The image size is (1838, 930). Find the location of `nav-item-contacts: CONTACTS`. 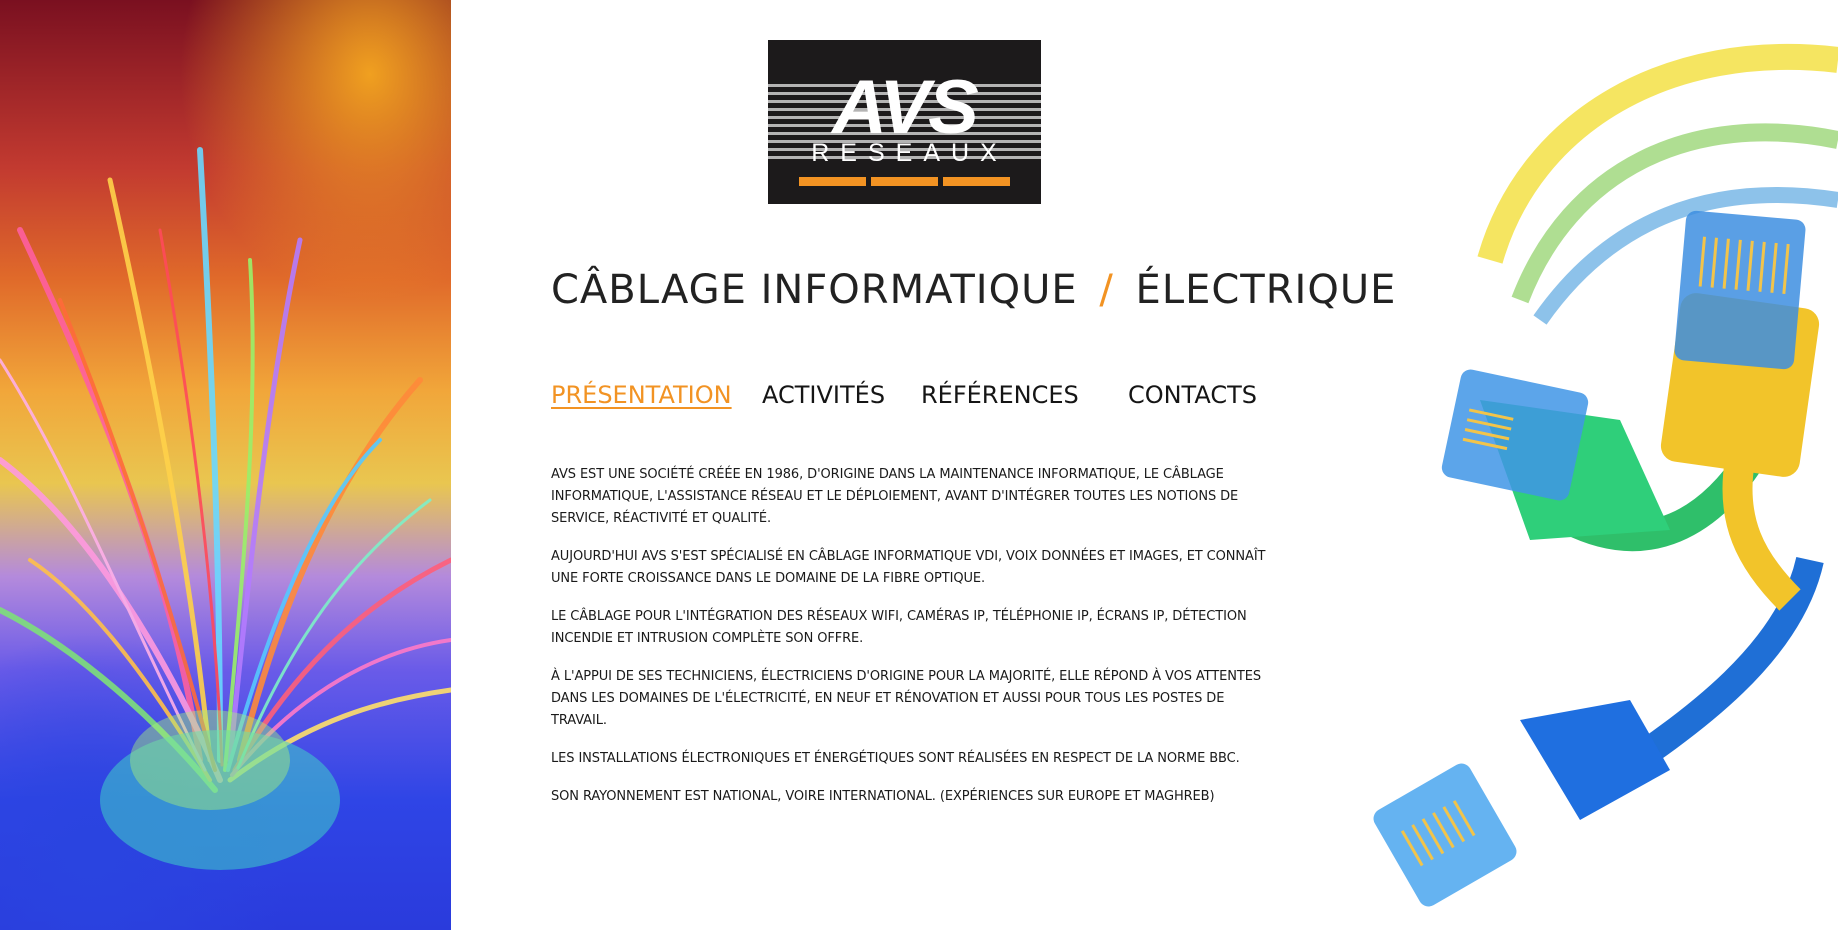

nav-item-contacts: CONTACTS is located at coordinates (1192, 395).